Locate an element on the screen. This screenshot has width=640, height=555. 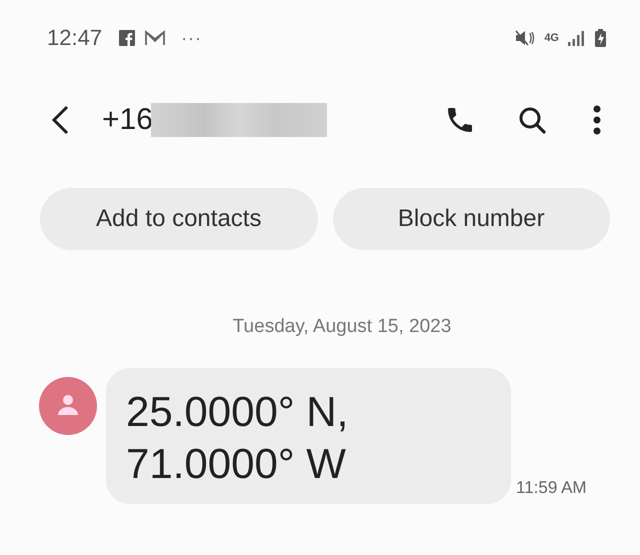
message-time: 11:59 AM is located at coordinates (551, 488).